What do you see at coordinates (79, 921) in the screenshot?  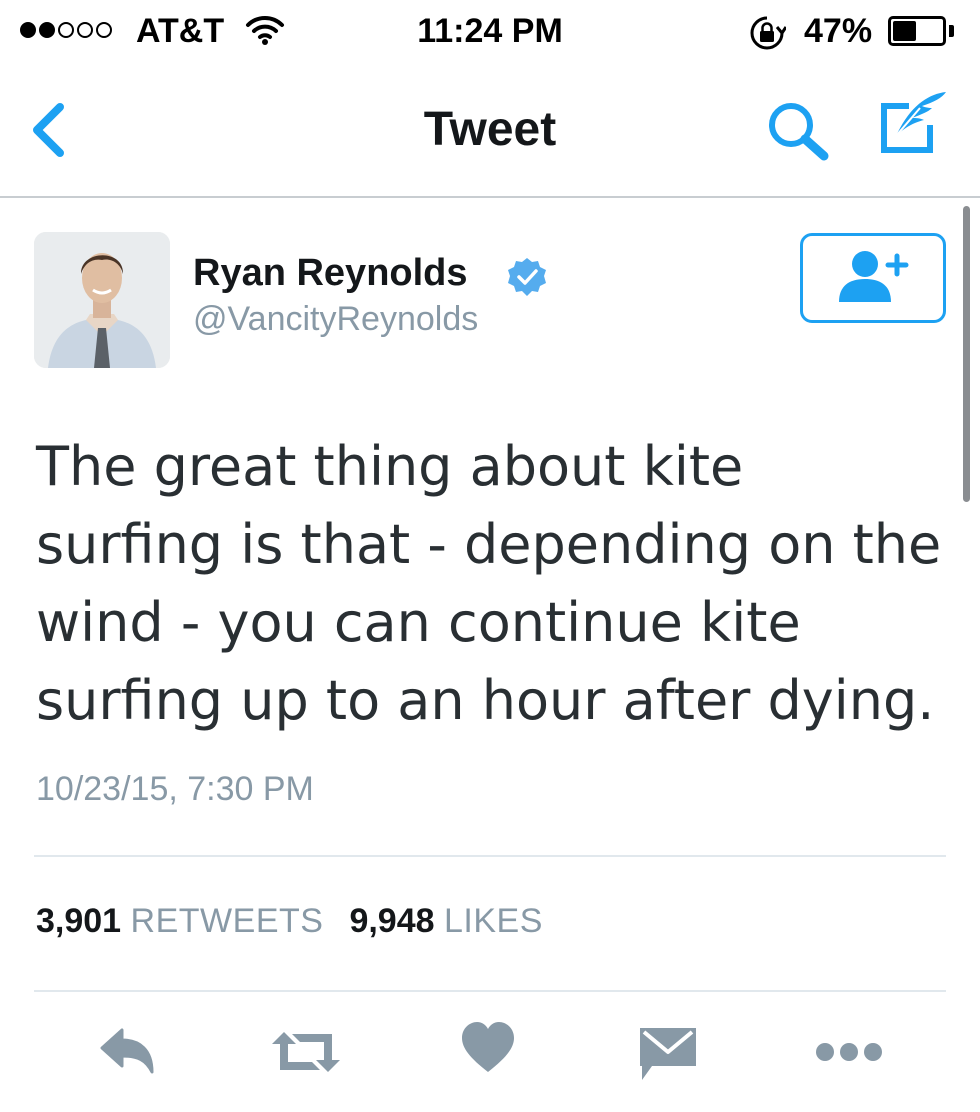 I see `retweets-count: 3,901` at bounding box center [79, 921].